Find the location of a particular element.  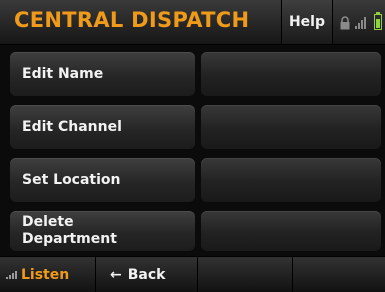

edit-channel-button: Edit Channel is located at coordinates (102, 127).